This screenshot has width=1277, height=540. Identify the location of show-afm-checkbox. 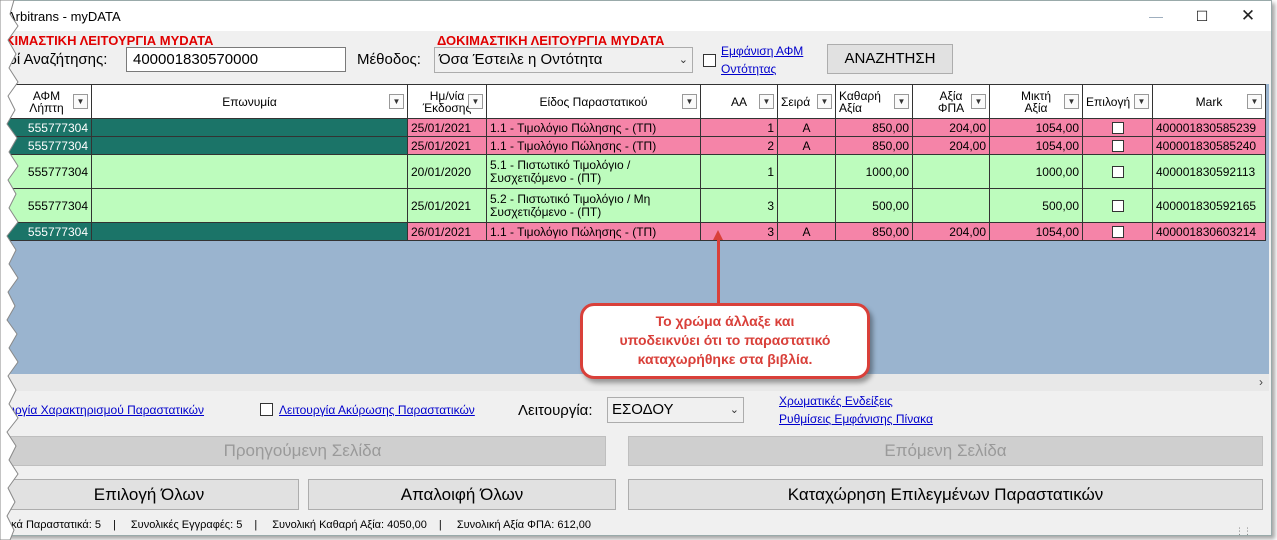
(709, 60).